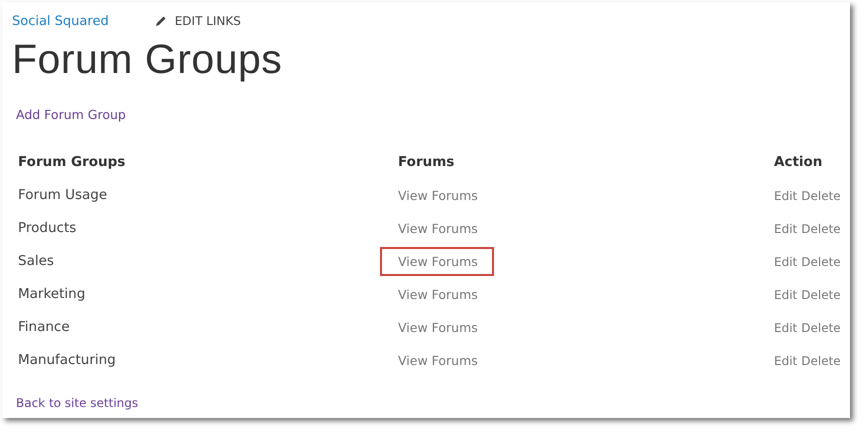 Image resolution: width=868 pixels, height=436 pixels. What do you see at coordinates (71, 114) in the screenshot?
I see `add-forum-group-link: Add Forum Group` at bounding box center [71, 114].